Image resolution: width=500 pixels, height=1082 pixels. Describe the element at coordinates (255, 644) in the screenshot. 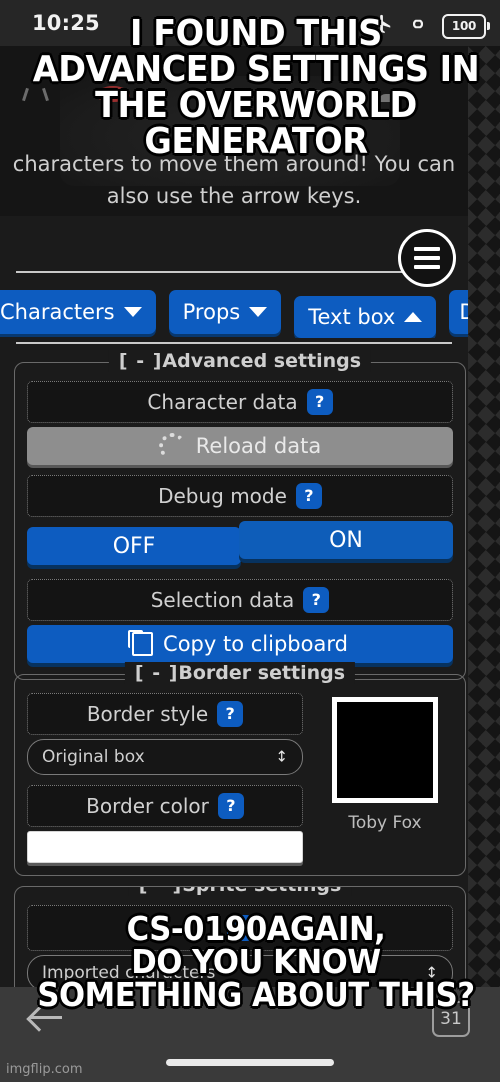

I see `copy-to-clipboard-label: Copy to clipboard` at that location.